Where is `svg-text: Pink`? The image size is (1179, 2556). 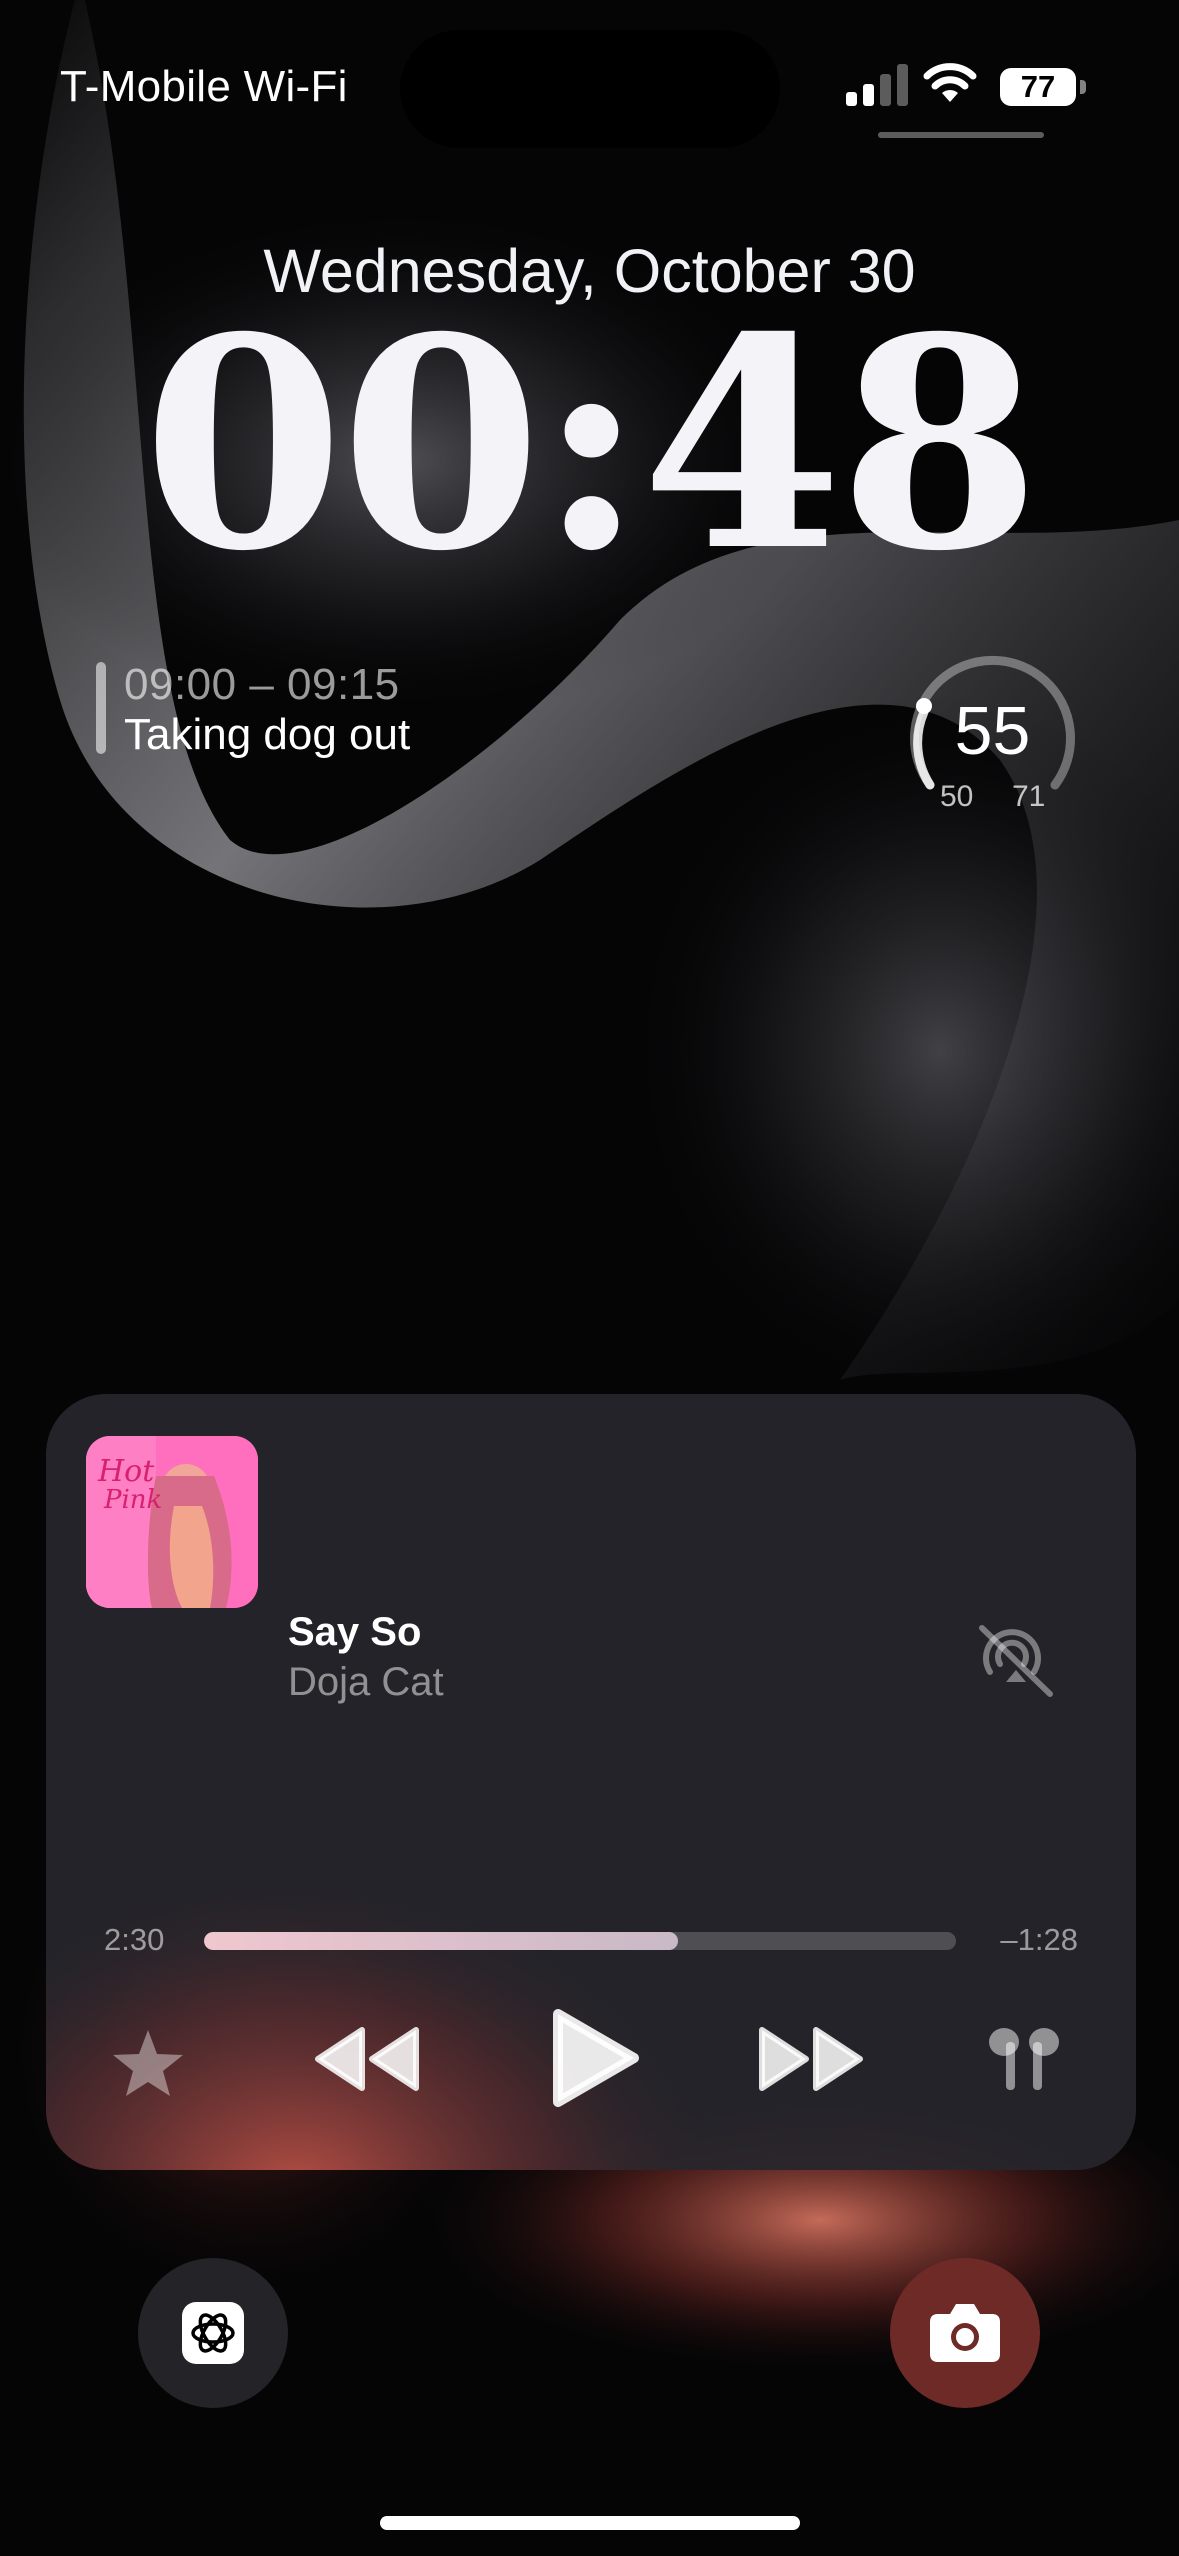
svg-text: Pink is located at coordinates (132, 1500).